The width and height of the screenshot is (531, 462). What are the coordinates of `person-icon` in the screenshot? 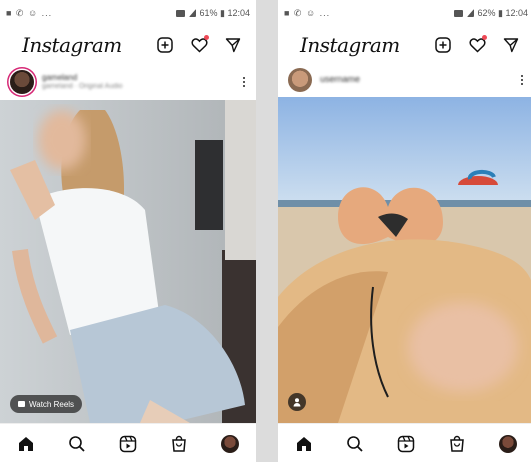 It's located at (297, 402).